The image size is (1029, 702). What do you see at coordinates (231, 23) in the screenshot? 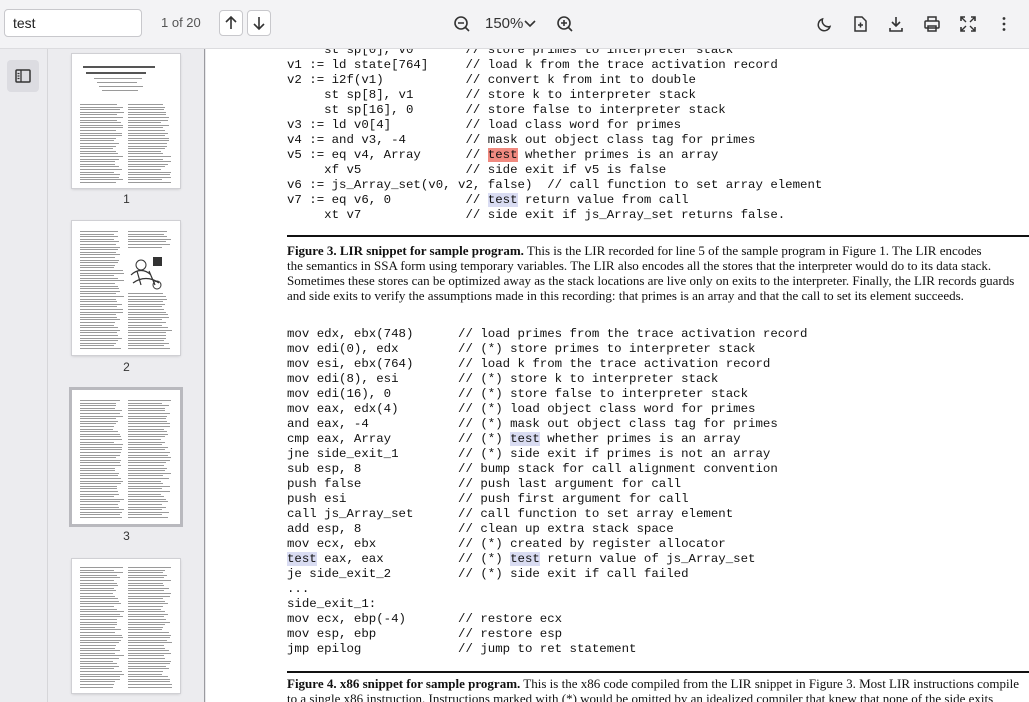
I see `previous-match-button` at bounding box center [231, 23].